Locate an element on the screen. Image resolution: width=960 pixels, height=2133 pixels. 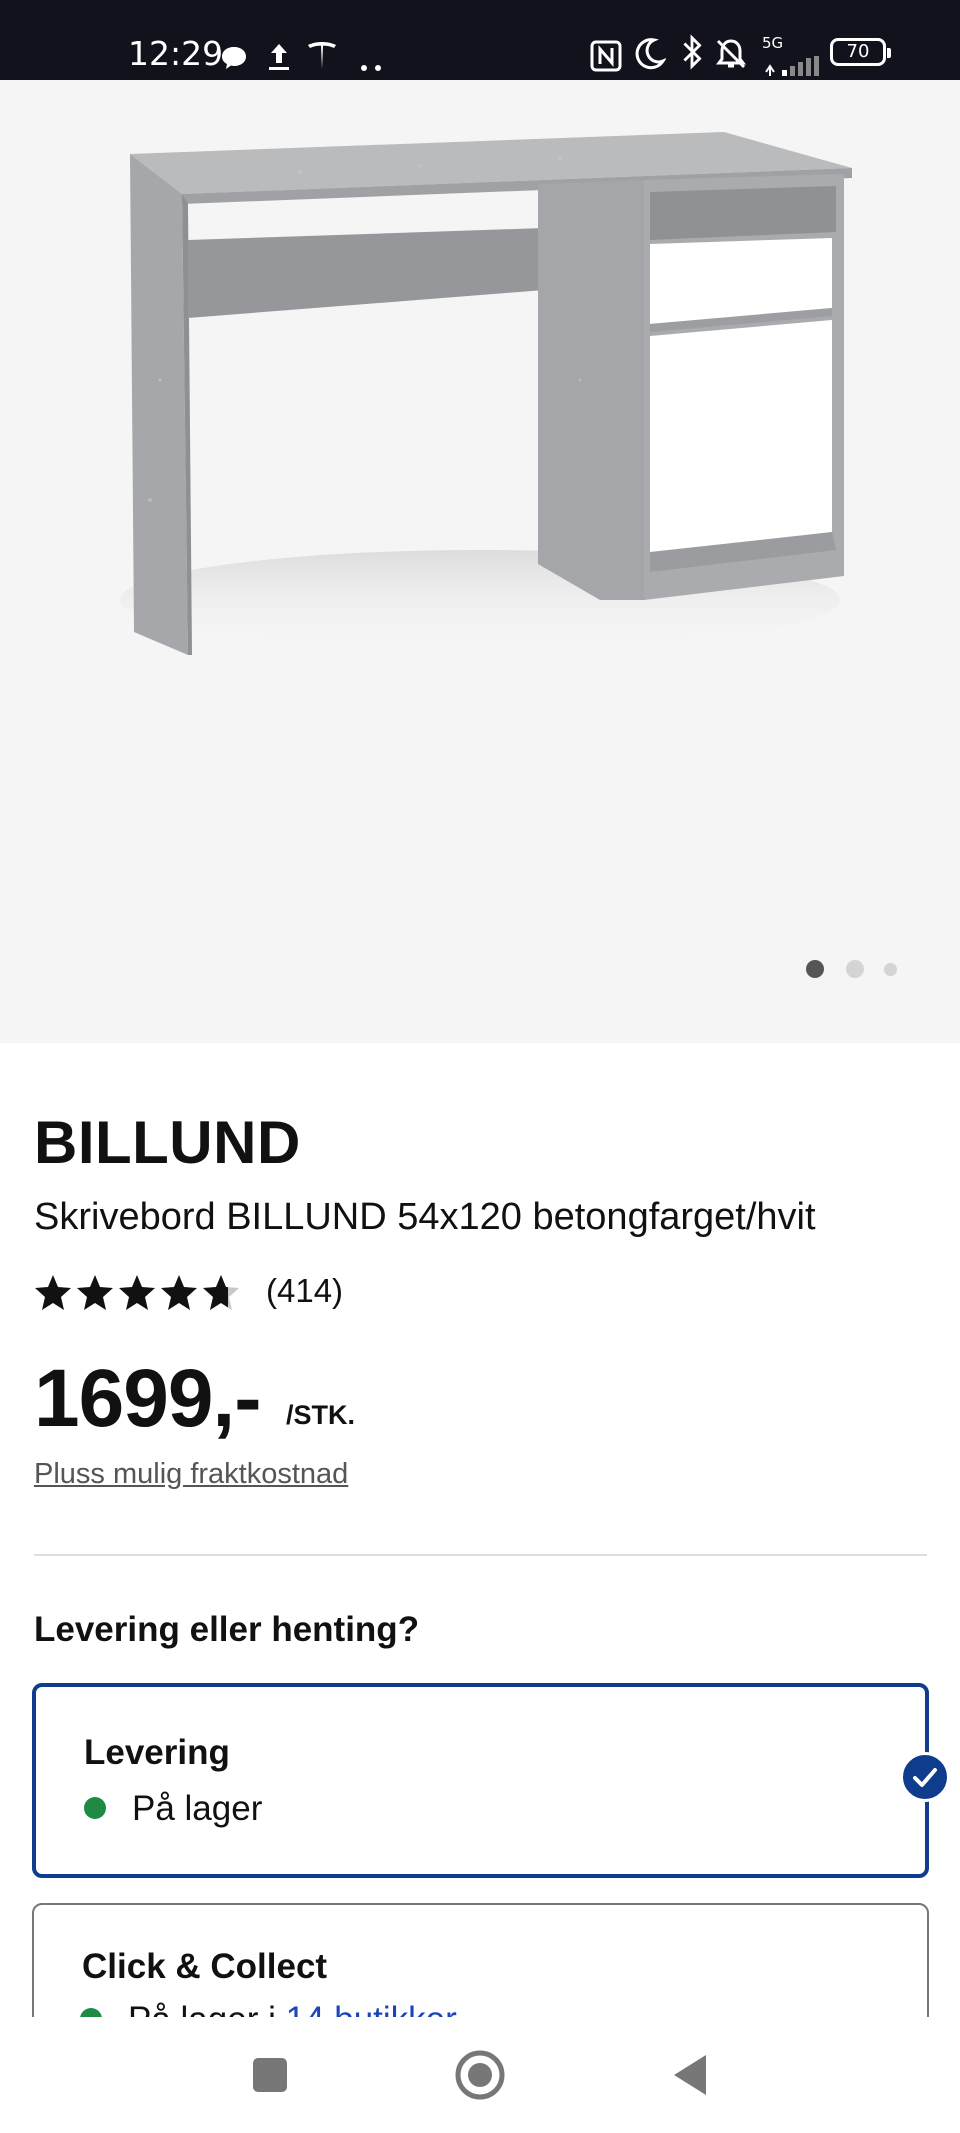
bluetooth-icon is located at coordinates (692, 52).